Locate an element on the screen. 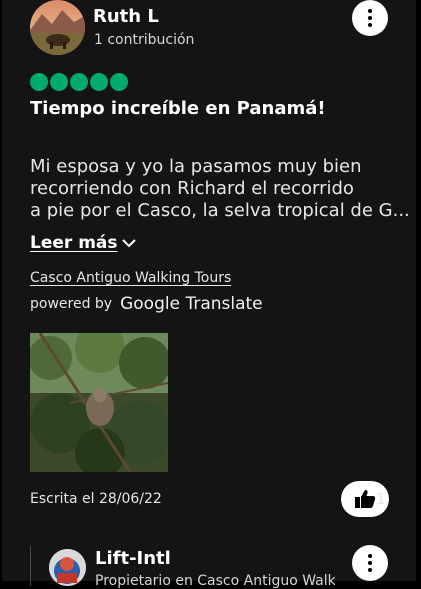  review-photo is located at coordinates (99, 402).